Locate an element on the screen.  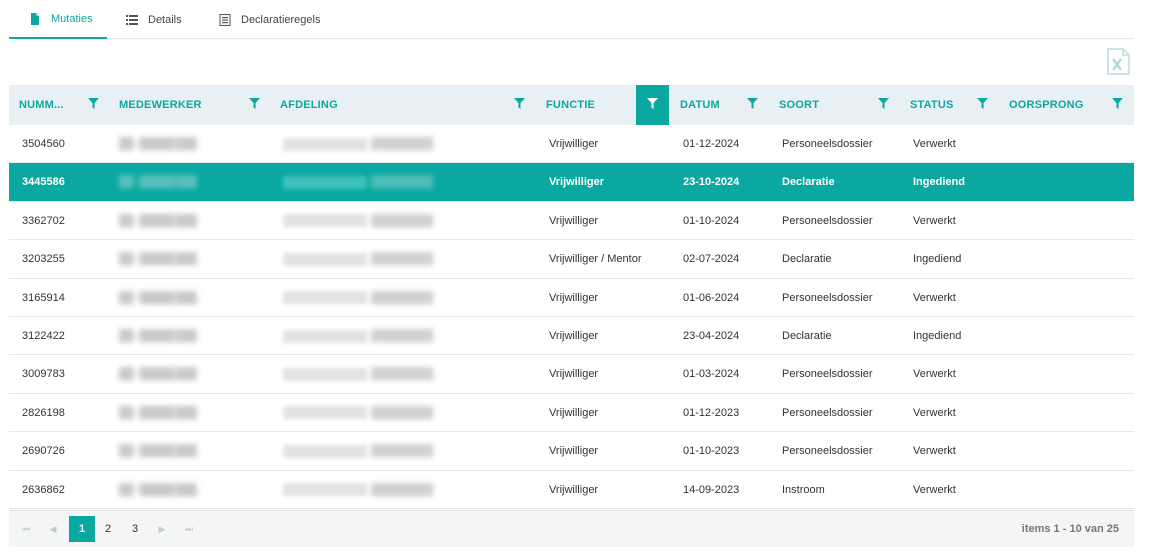
page-button-3: 3 is located at coordinates (135, 529).